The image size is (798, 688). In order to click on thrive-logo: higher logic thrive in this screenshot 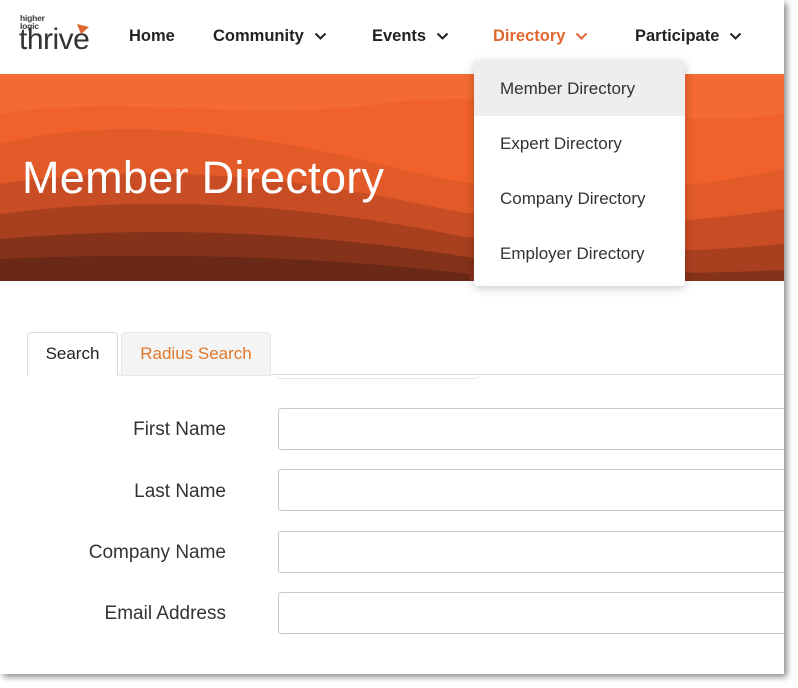, I will do `click(64, 37)`.